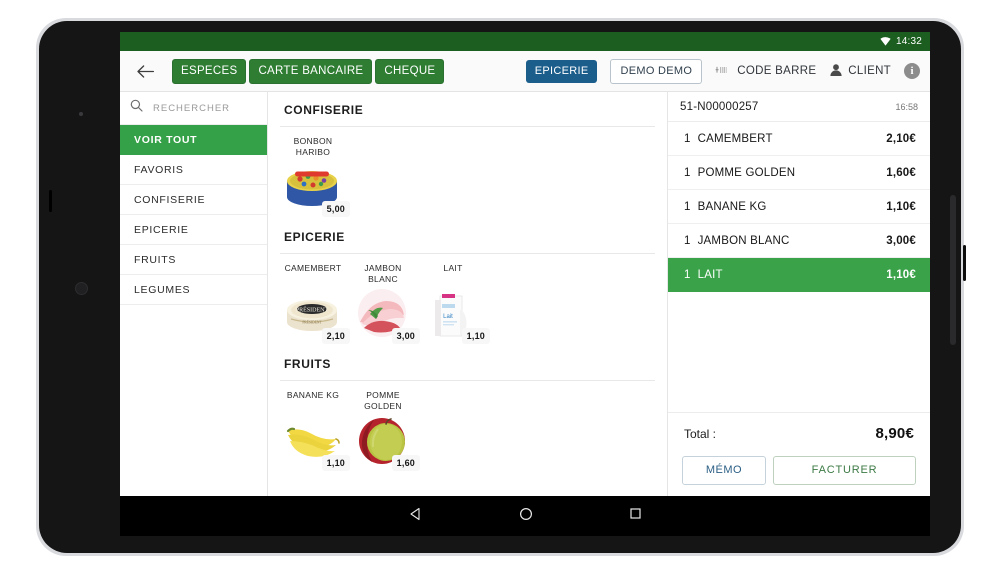 The height and width of the screenshot is (568, 1000). What do you see at coordinates (467, 427) in the screenshot?
I see `product-row-fruits: BANANE KG 1,10 POMME GOLDEN 1,60` at bounding box center [467, 427].